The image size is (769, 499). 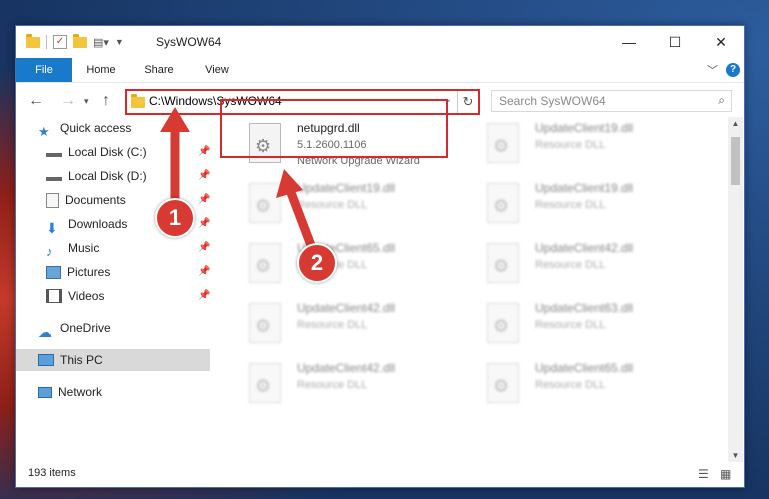 I want to click on arrow-1-head, so click(x=175, y=119).